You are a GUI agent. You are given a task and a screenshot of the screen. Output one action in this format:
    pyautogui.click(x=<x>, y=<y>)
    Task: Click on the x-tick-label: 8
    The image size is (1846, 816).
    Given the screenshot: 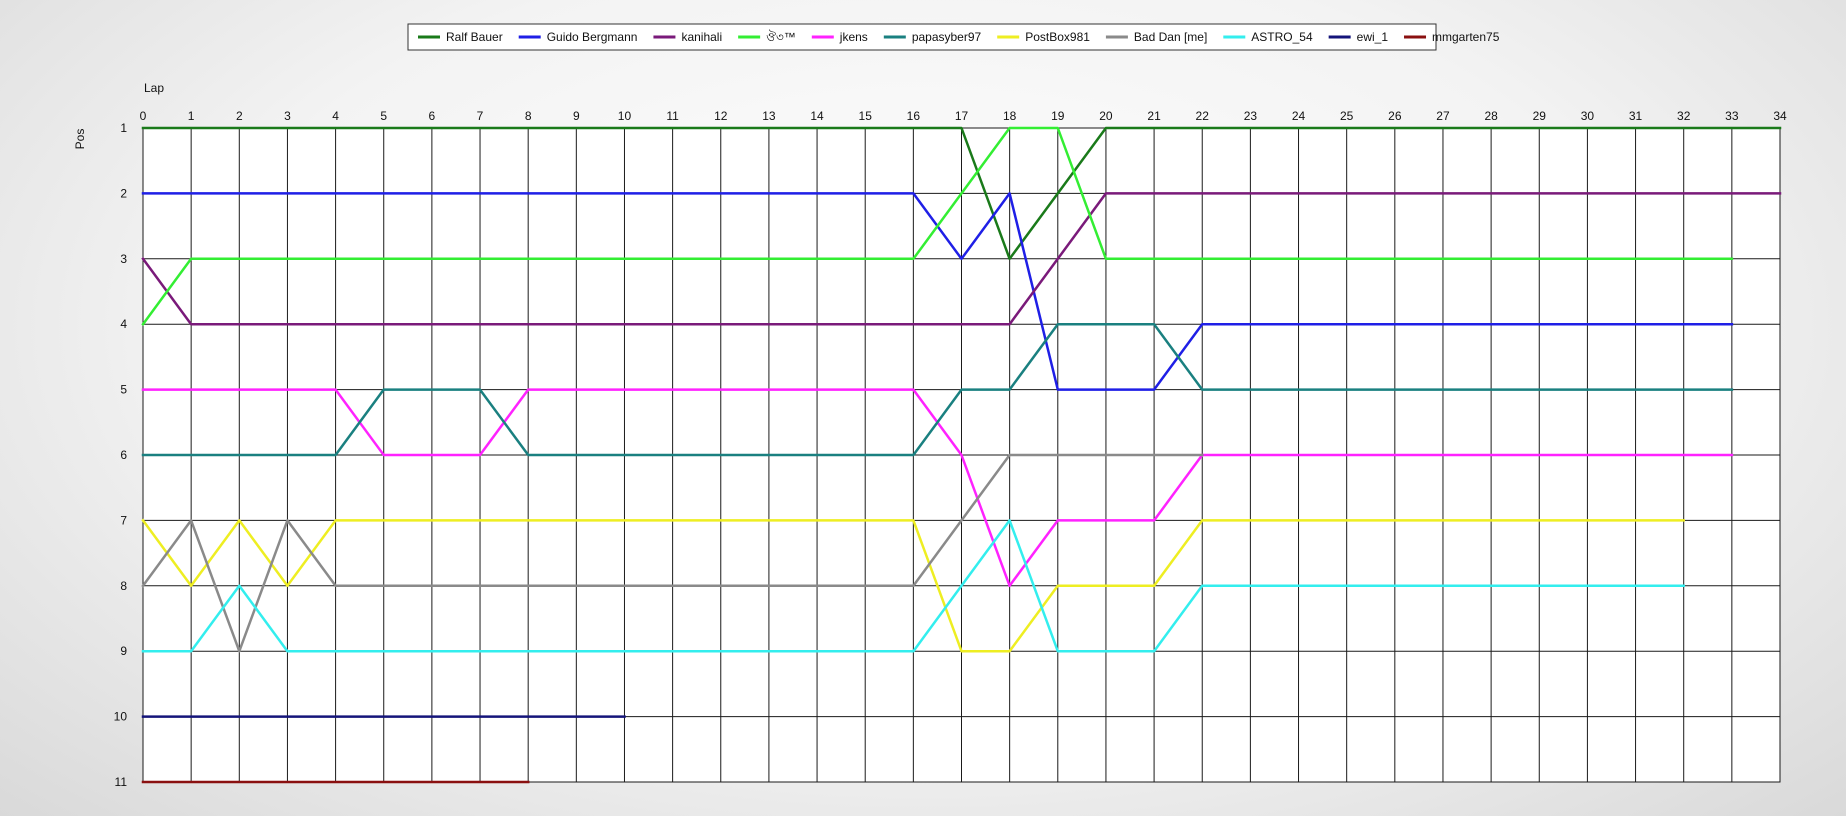 What is the action you would take?
    pyautogui.click(x=528, y=116)
    